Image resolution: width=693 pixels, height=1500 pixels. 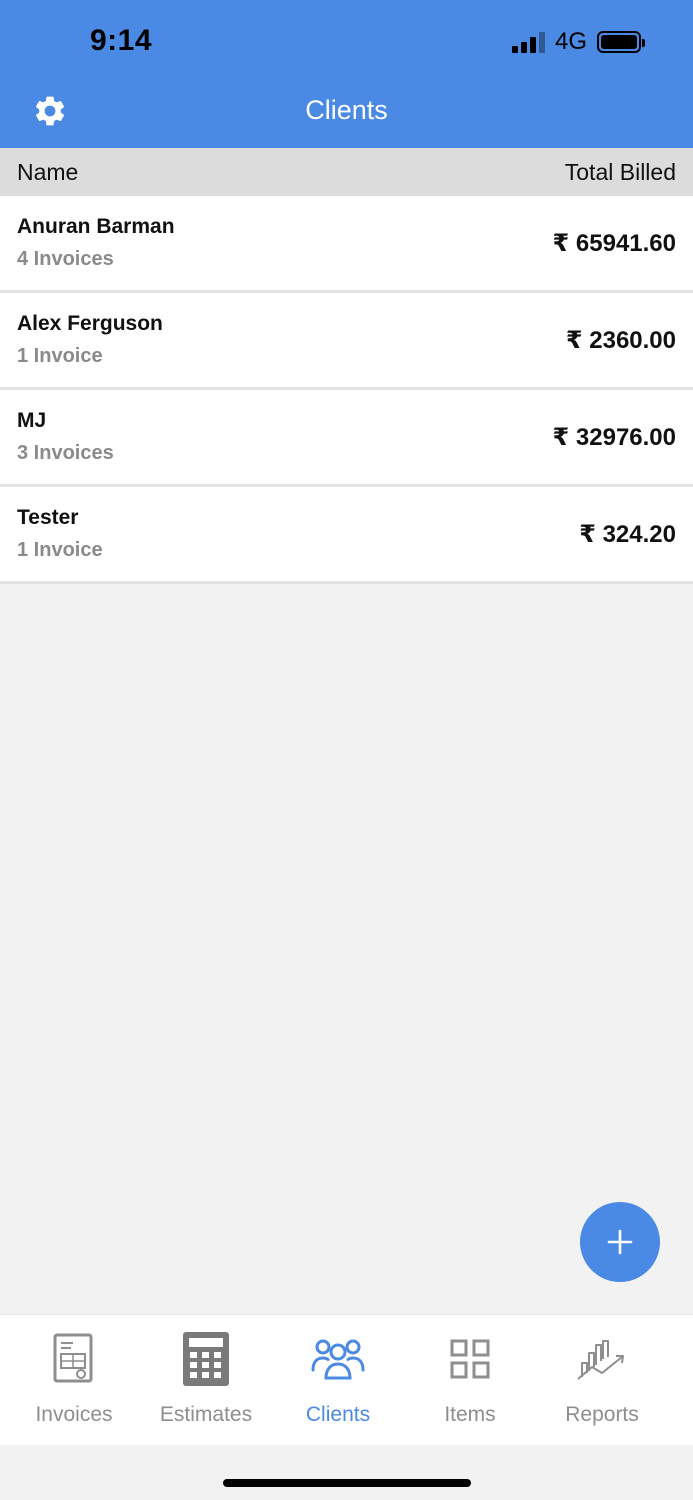 What do you see at coordinates (65, 453) in the screenshot?
I see `client-invoice-count: 3 Invoices` at bounding box center [65, 453].